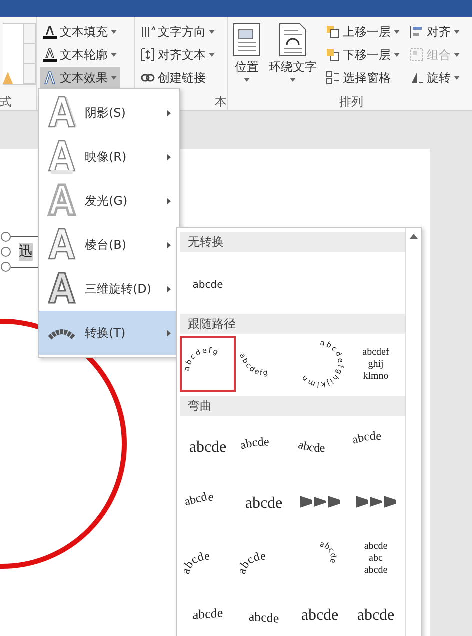 Image resolution: width=472 pixels, height=636 pixels. Describe the element at coordinates (80, 78) in the screenshot. I see `ribbon-command: 文本效果` at that location.